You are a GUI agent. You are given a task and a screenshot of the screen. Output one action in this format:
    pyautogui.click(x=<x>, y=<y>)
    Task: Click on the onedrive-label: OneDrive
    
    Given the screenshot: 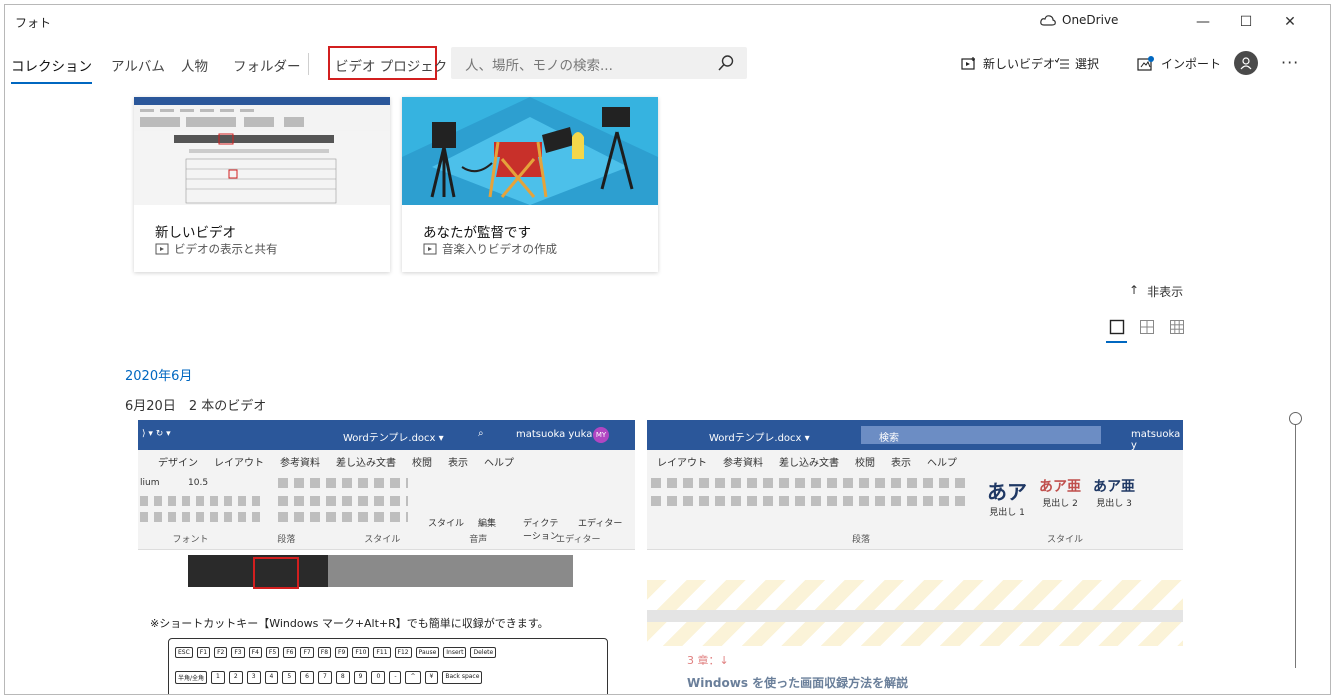 What is the action you would take?
    pyautogui.click(x=1090, y=20)
    